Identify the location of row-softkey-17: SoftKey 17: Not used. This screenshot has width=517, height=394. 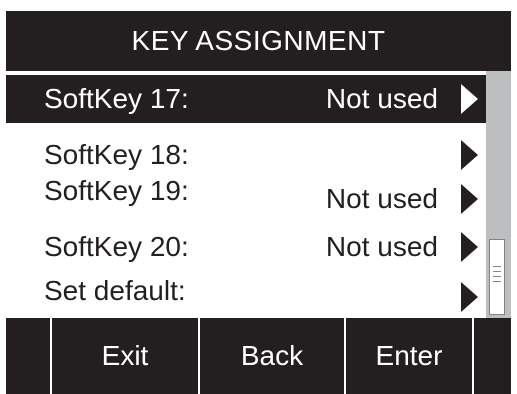
(246, 99).